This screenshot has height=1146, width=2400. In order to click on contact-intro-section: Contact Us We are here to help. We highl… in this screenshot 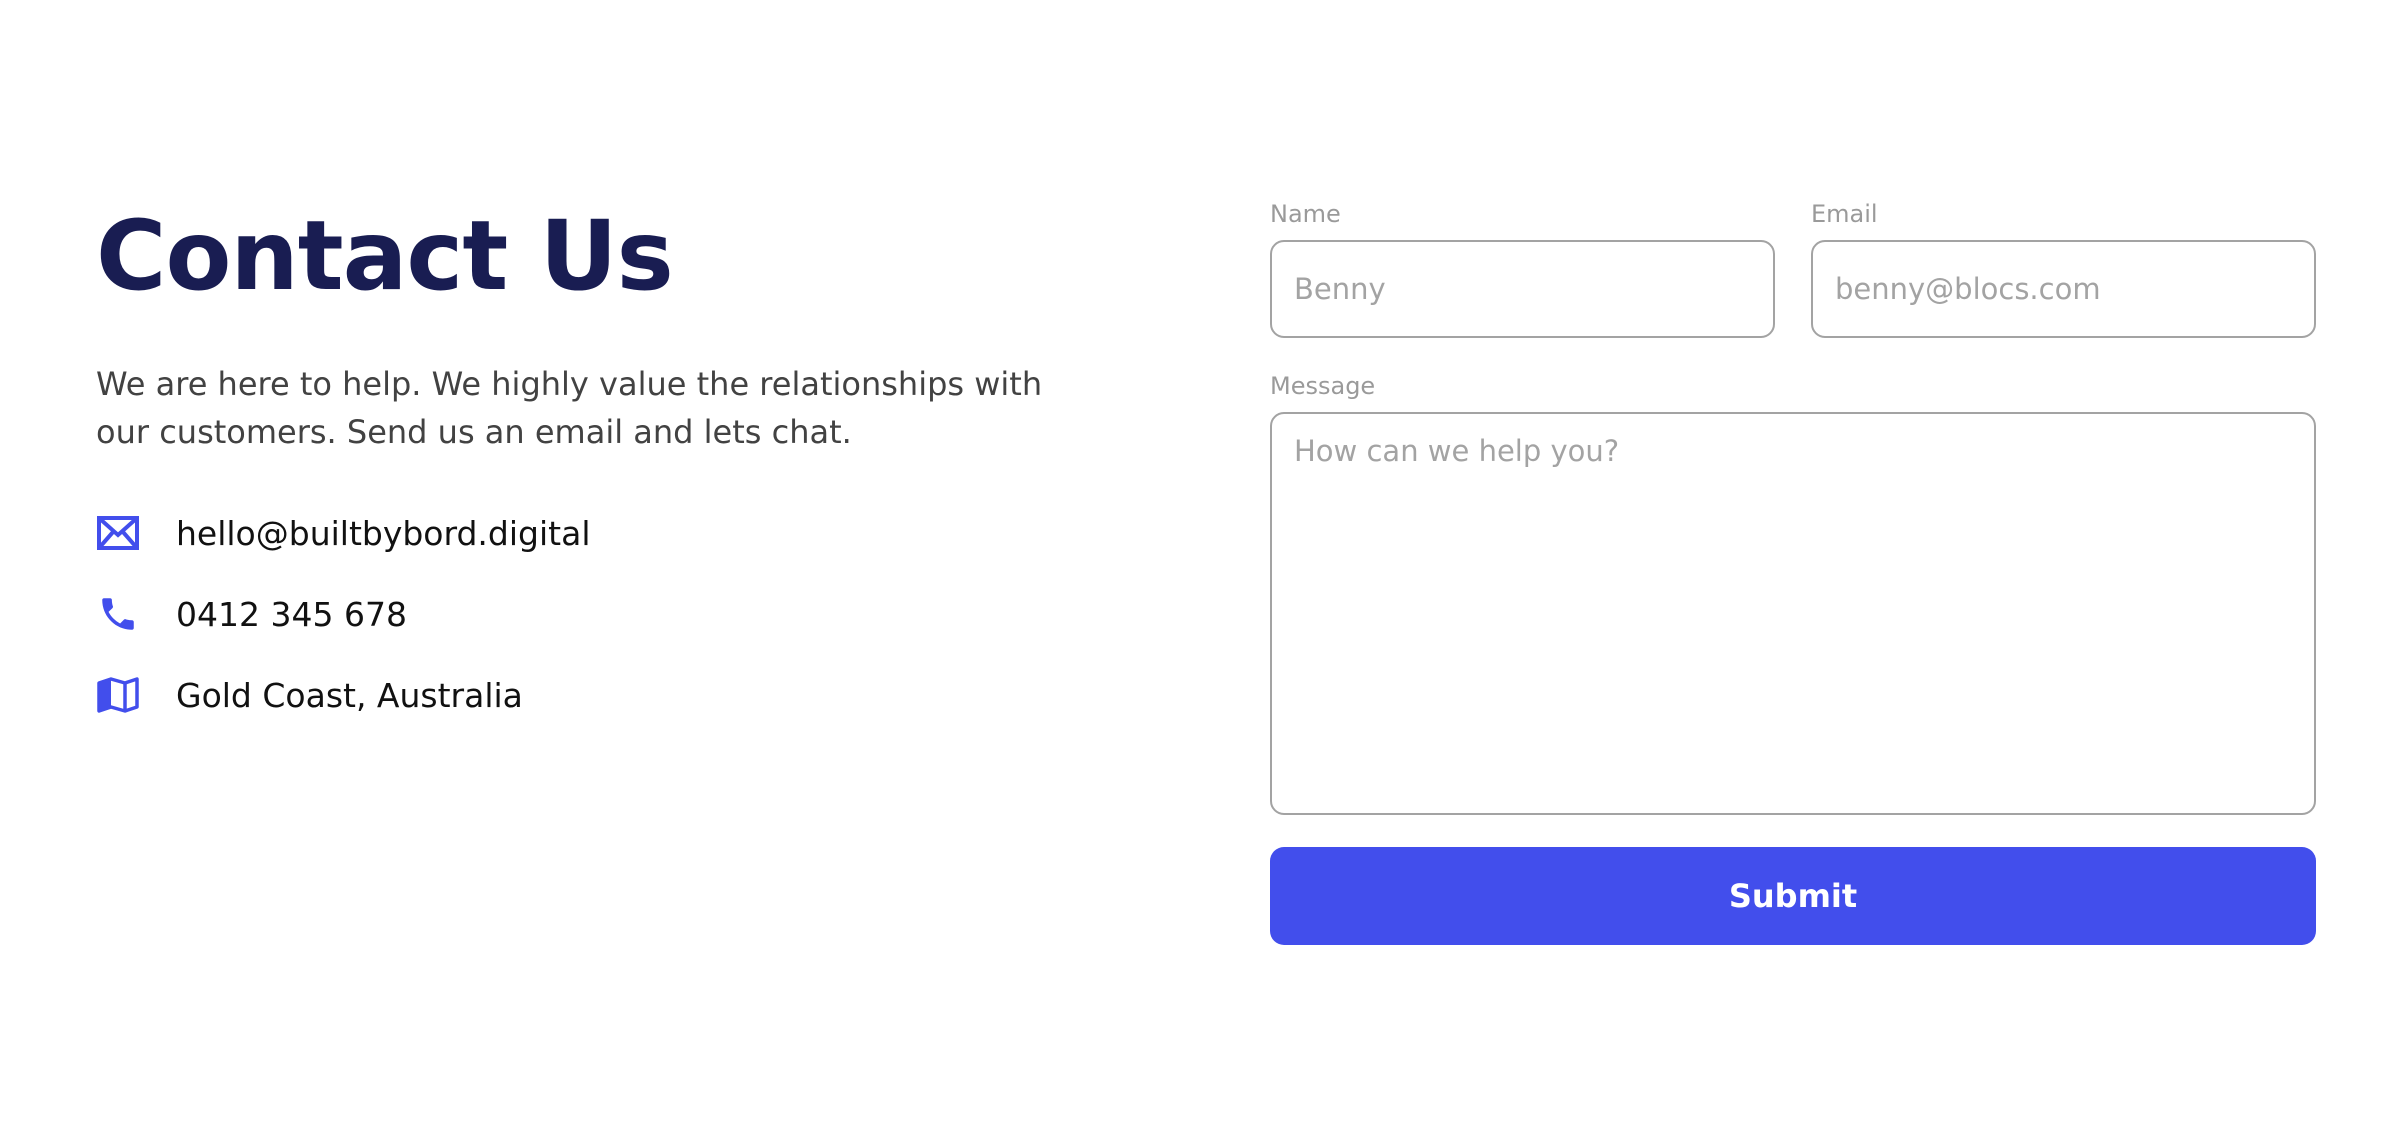, I will do `click(596, 323)`.